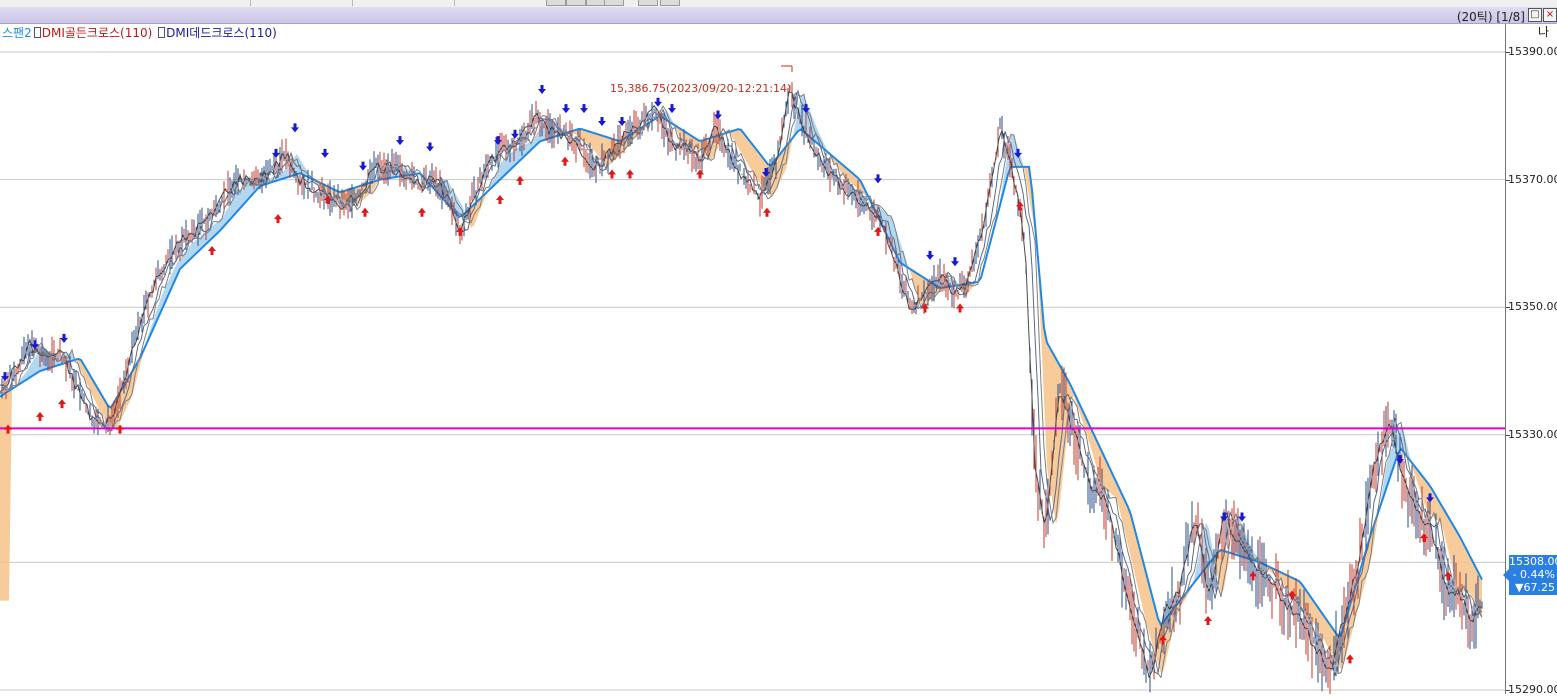 This screenshot has width=1557, height=696. What do you see at coordinates (1550, 15) in the screenshot?
I see `close-icon: ×` at bounding box center [1550, 15].